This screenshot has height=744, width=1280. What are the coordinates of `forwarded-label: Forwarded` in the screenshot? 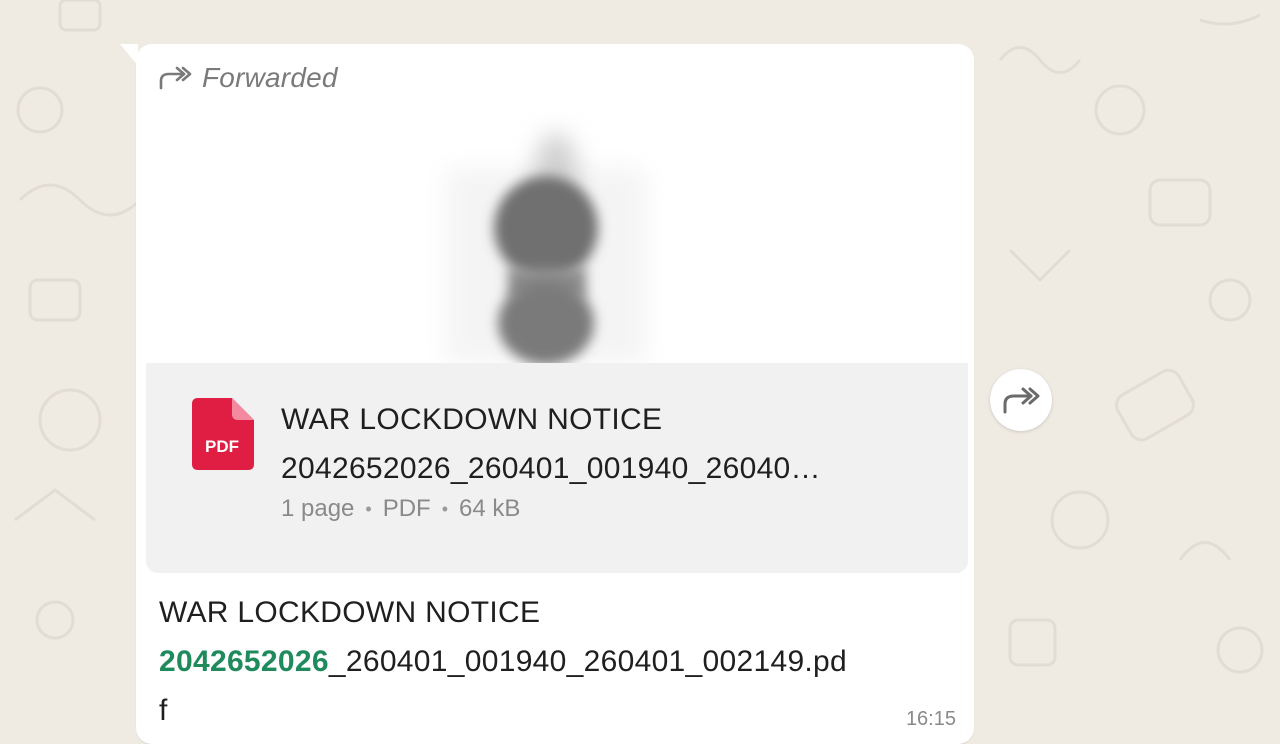 It's located at (270, 77).